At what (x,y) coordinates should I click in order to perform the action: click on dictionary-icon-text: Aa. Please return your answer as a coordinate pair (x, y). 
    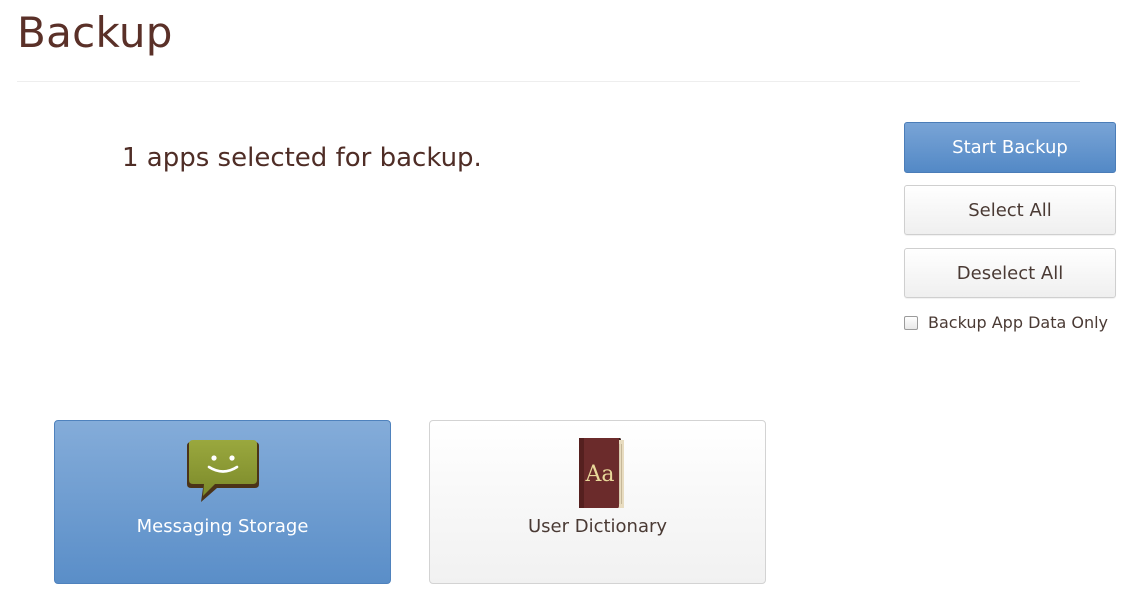
    Looking at the image, I should click on (599, 474).